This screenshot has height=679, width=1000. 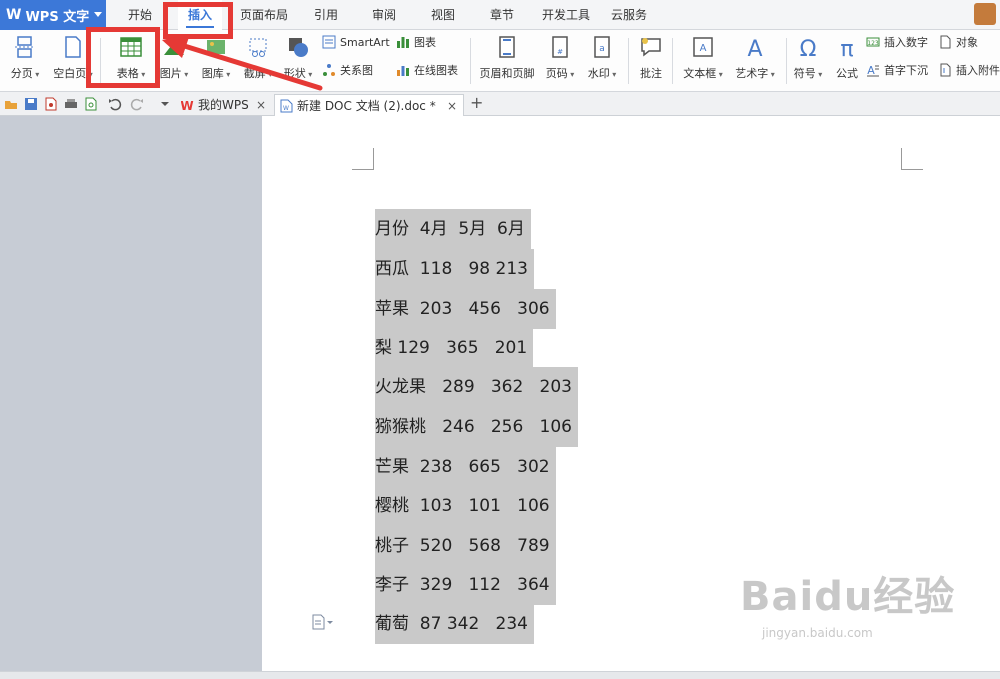 What do you see at coordinates (945, 42) in the screenshot?
I see `object-icon` at bounding box center [945, 42].